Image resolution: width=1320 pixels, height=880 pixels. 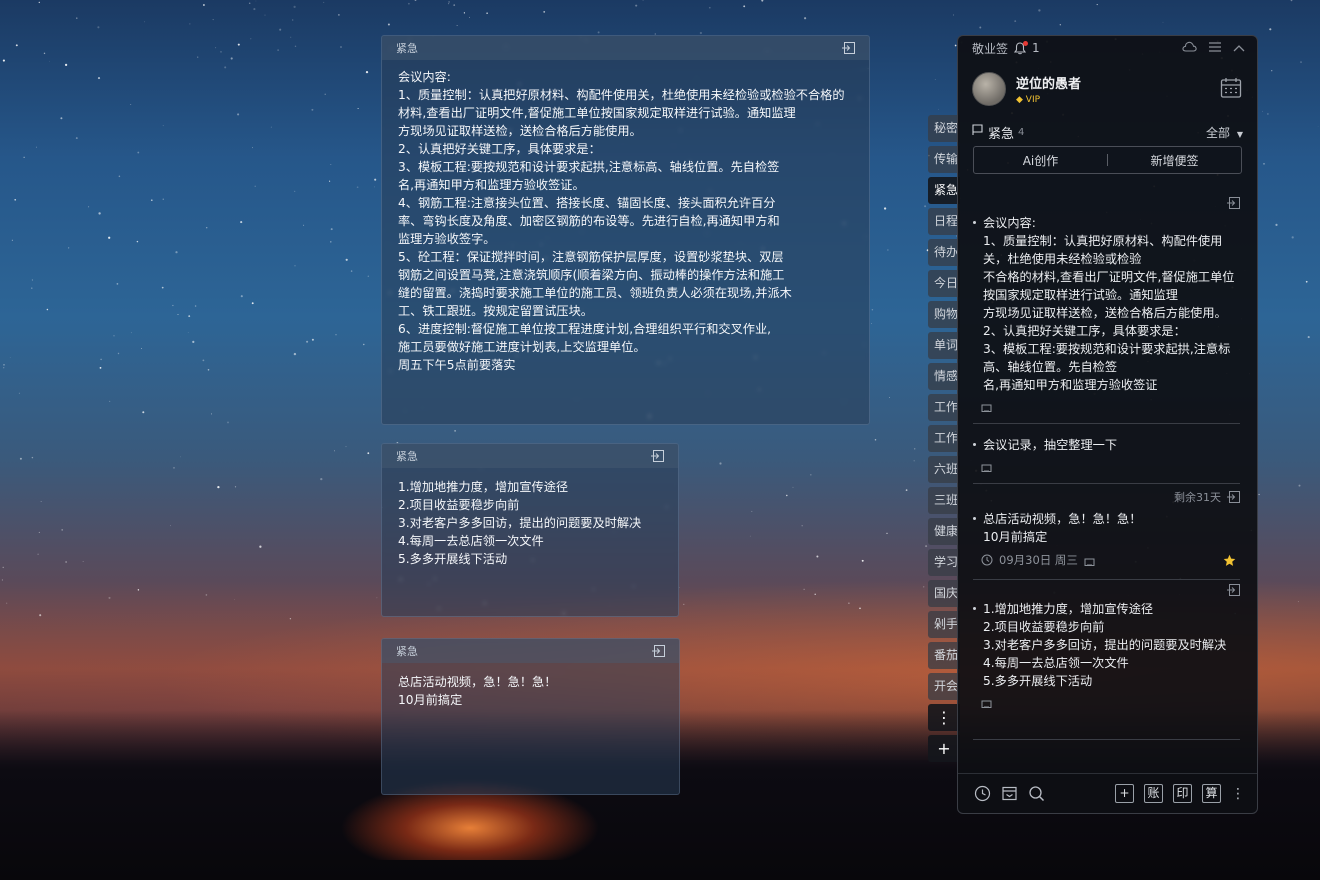 What do you see at coordinates (1106, 532) in the screenshot?
I see `list-item: 剩余31天 总店活动视频，急！急！急！ 10月前搞定 09月30日 周三` at bounding box center [1106, 532].